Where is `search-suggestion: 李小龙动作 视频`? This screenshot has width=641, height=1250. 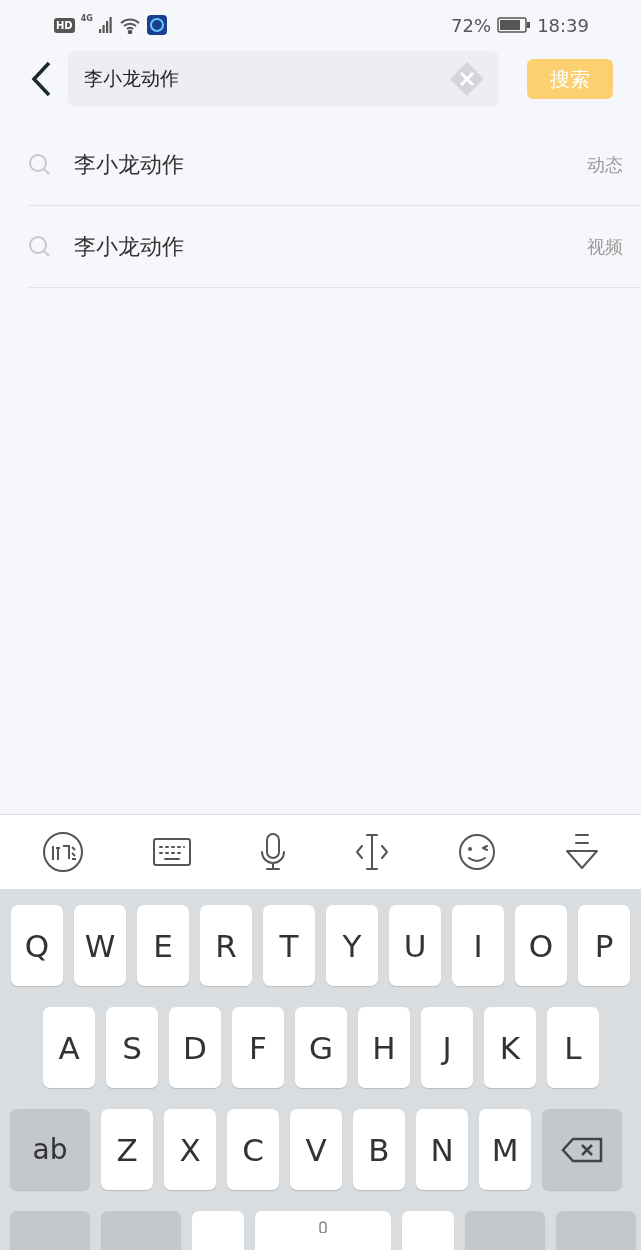 search-suggestion: 李小龙动作 视频 is located at coordinates (334, 247).